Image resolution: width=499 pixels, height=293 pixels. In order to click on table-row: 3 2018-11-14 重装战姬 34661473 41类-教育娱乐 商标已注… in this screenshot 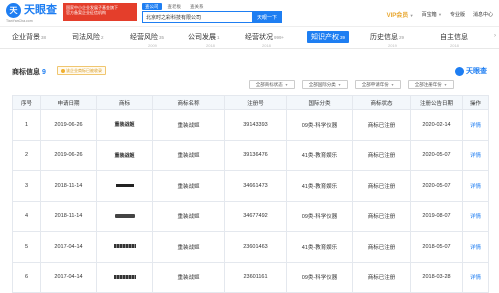, I will do `click(250, 186)`.